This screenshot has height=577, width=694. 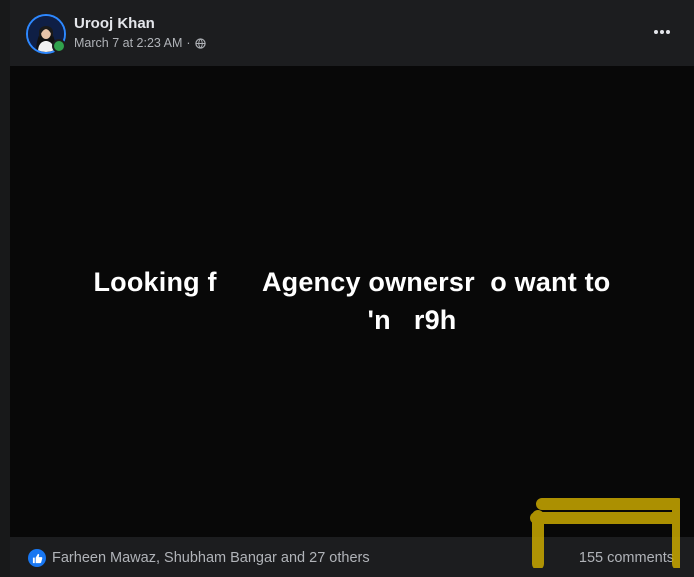 What do you see at coordinates (128, 43) in the screenshot?
I see `post-timestamp: March 7 at 2:23 AM` at bounding box center [128, 43].